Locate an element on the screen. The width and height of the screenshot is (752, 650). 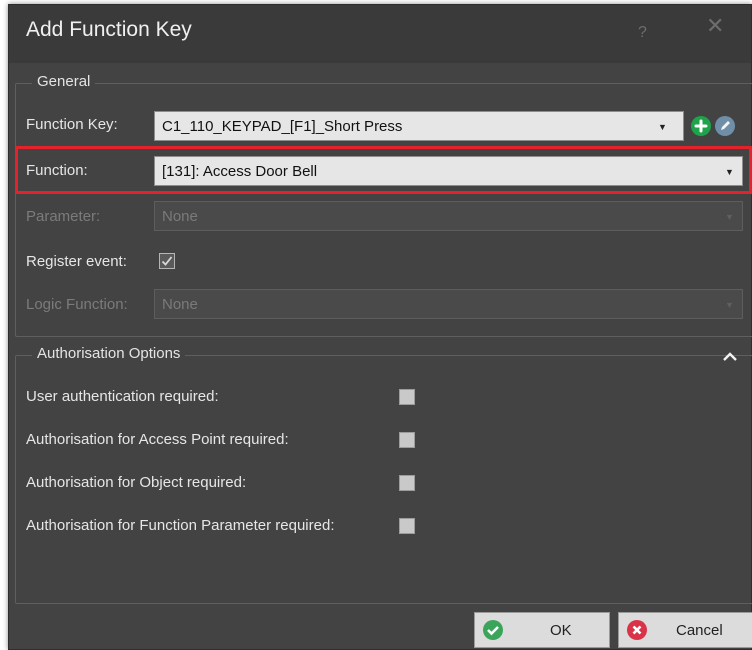
checkmark-icon is located at coordinates (167, 261).